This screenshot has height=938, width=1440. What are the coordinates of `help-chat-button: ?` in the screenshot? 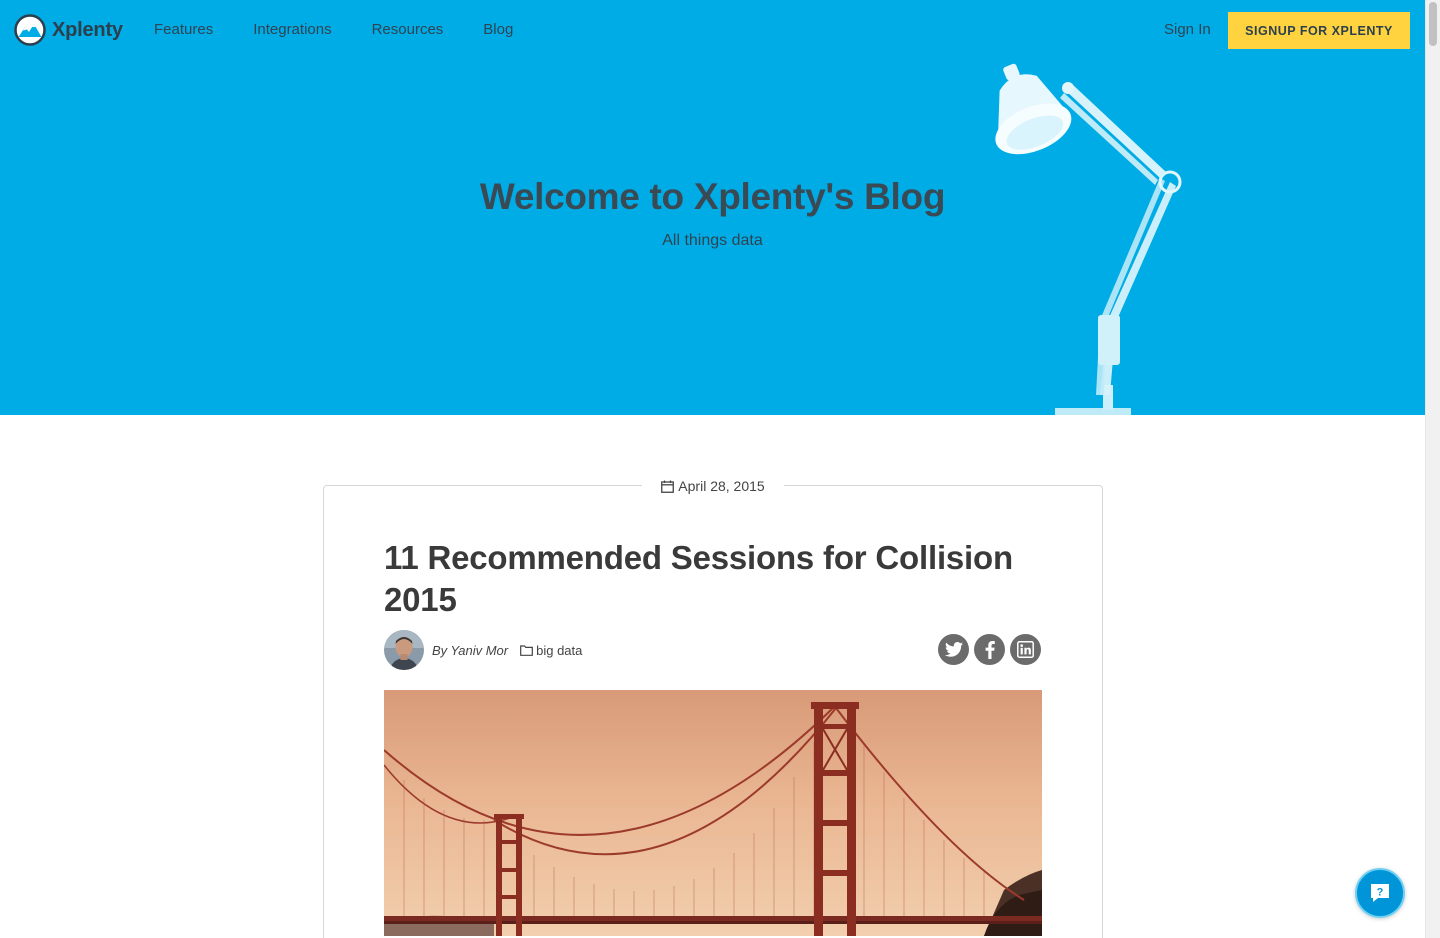 It's located at (1380, 893).